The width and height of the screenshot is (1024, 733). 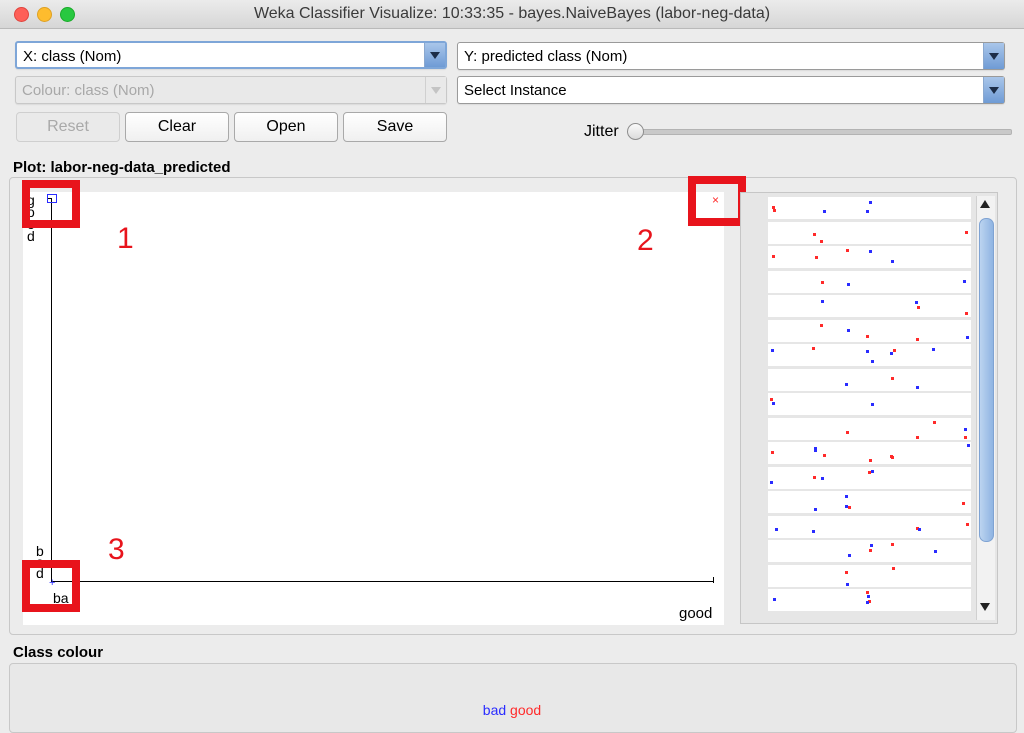 What do you see at coordinates (713, 580) in the screenshot?
I see `x-axis-tick` at bounding box center [713, 580].